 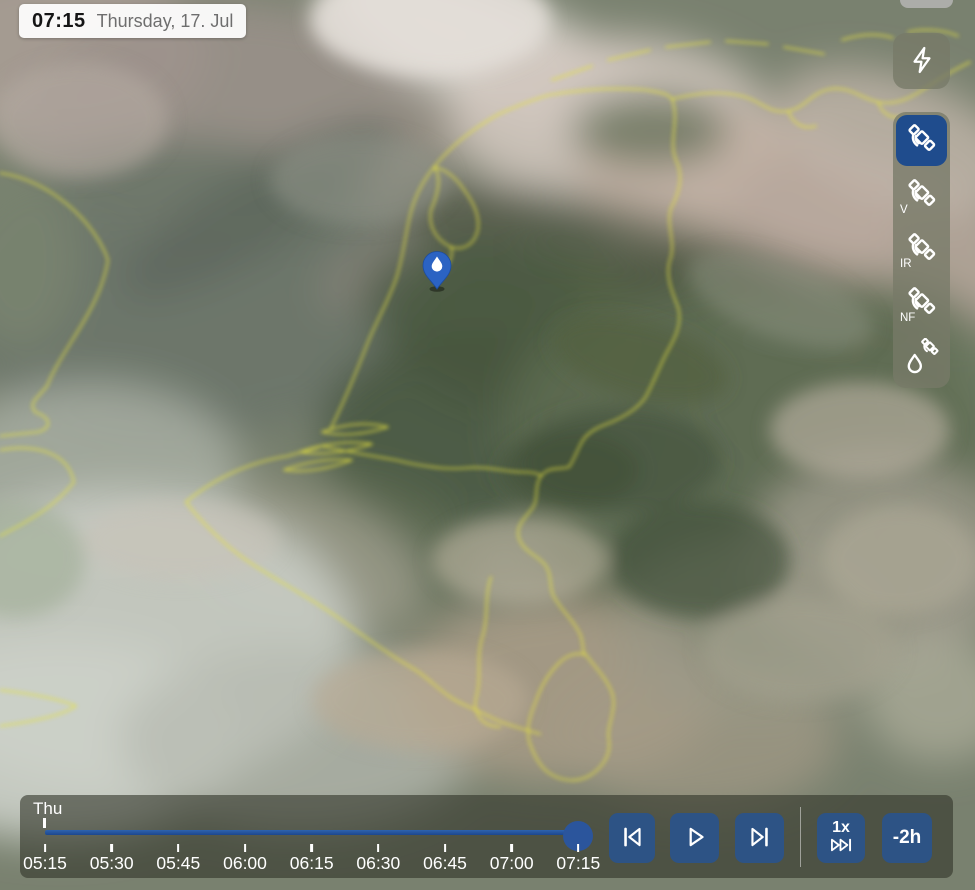 I want to click on layer-satellite-hd-button, so click(x=921, y=140).